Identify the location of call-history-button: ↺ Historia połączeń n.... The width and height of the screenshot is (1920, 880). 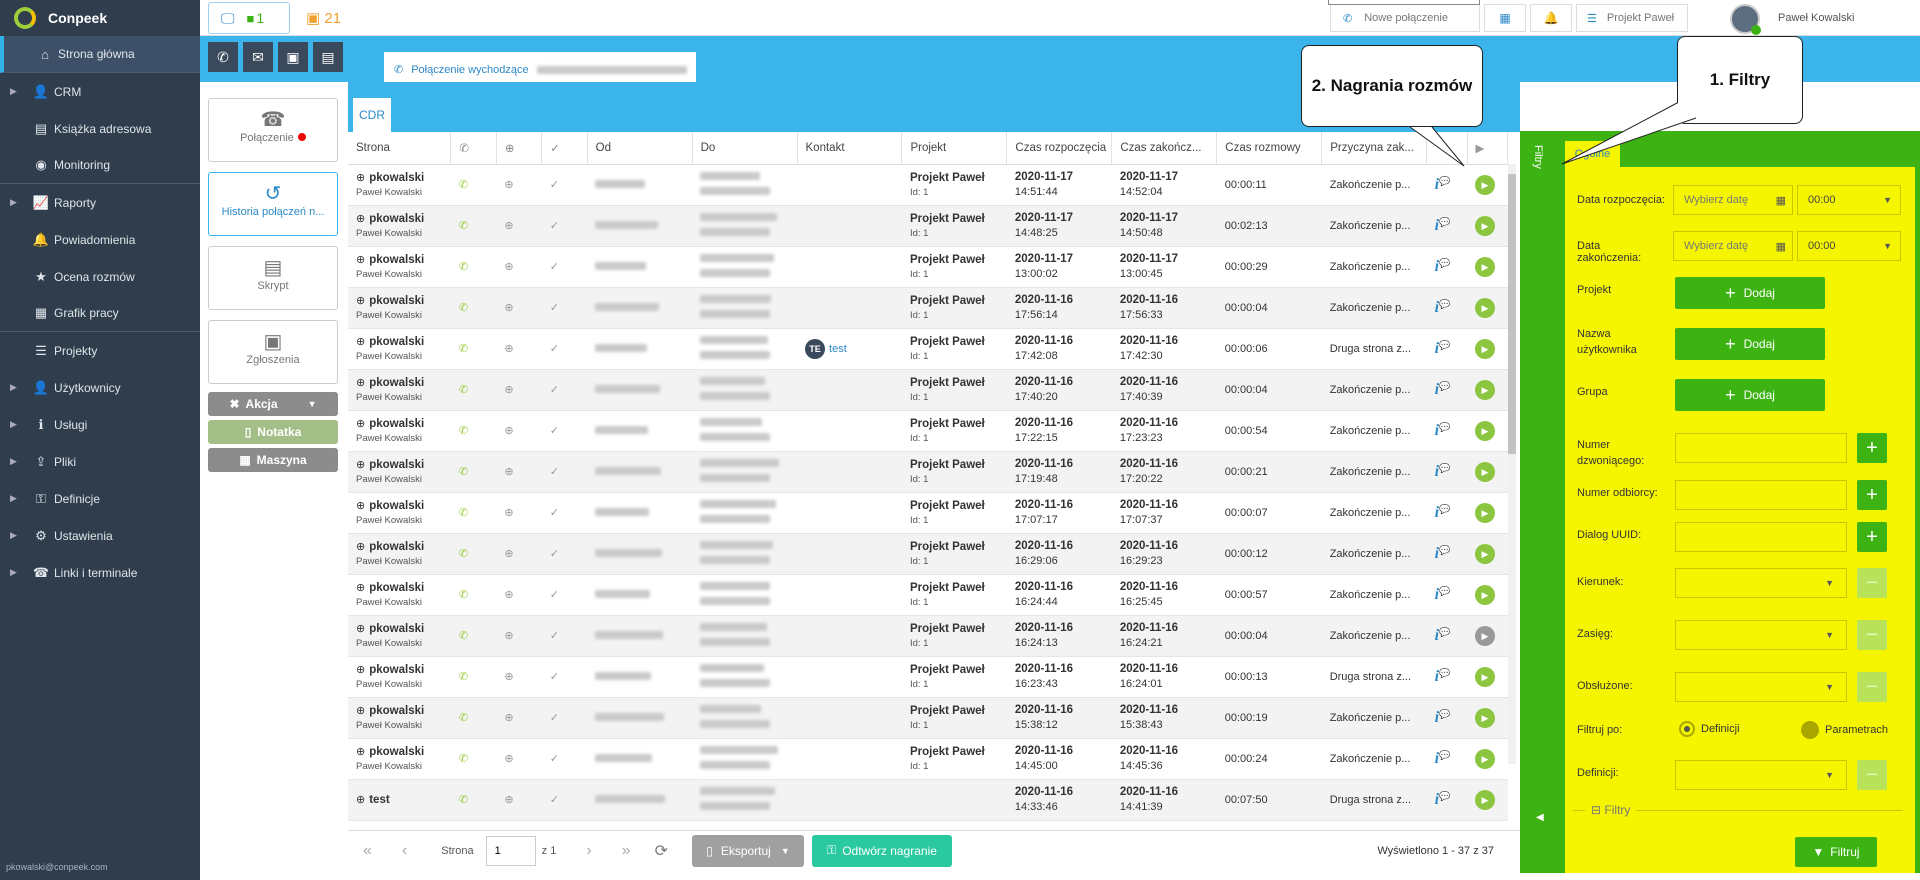
(273, 204).